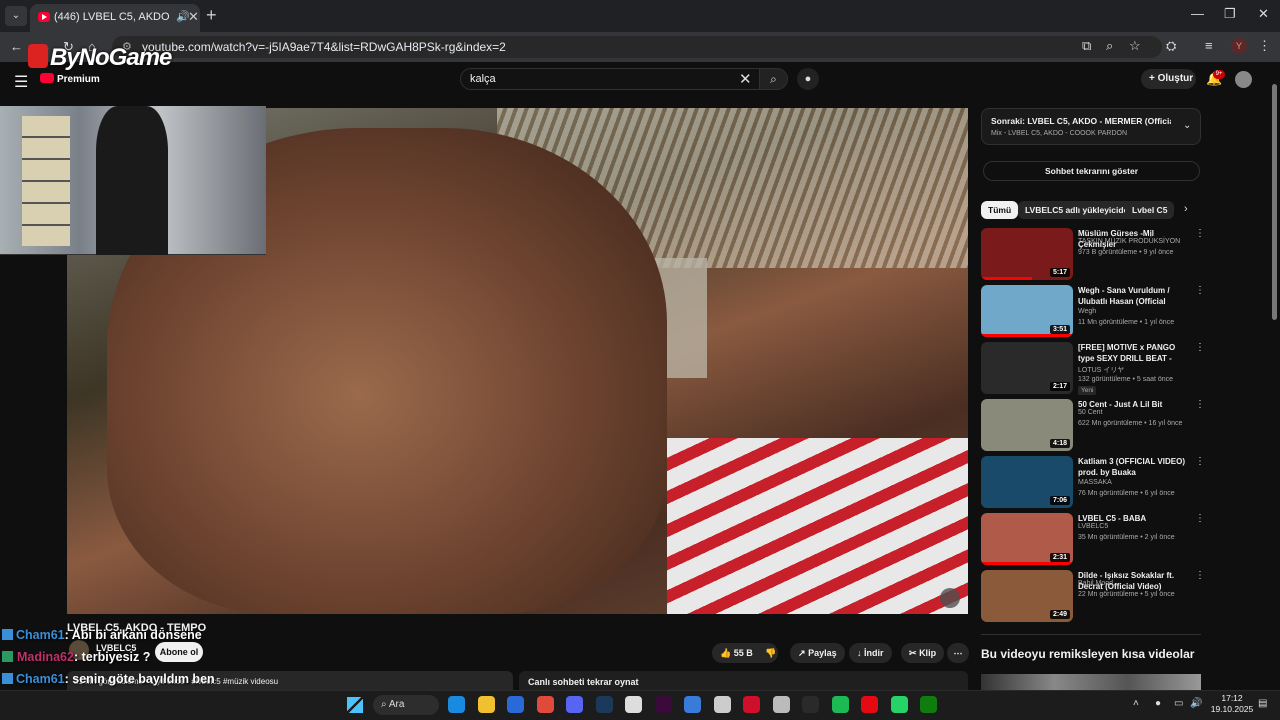  What do you see at coordinates (211, 15) in the screenshot?
I see `new-tab-button: +` at bounding box center [211, 15].